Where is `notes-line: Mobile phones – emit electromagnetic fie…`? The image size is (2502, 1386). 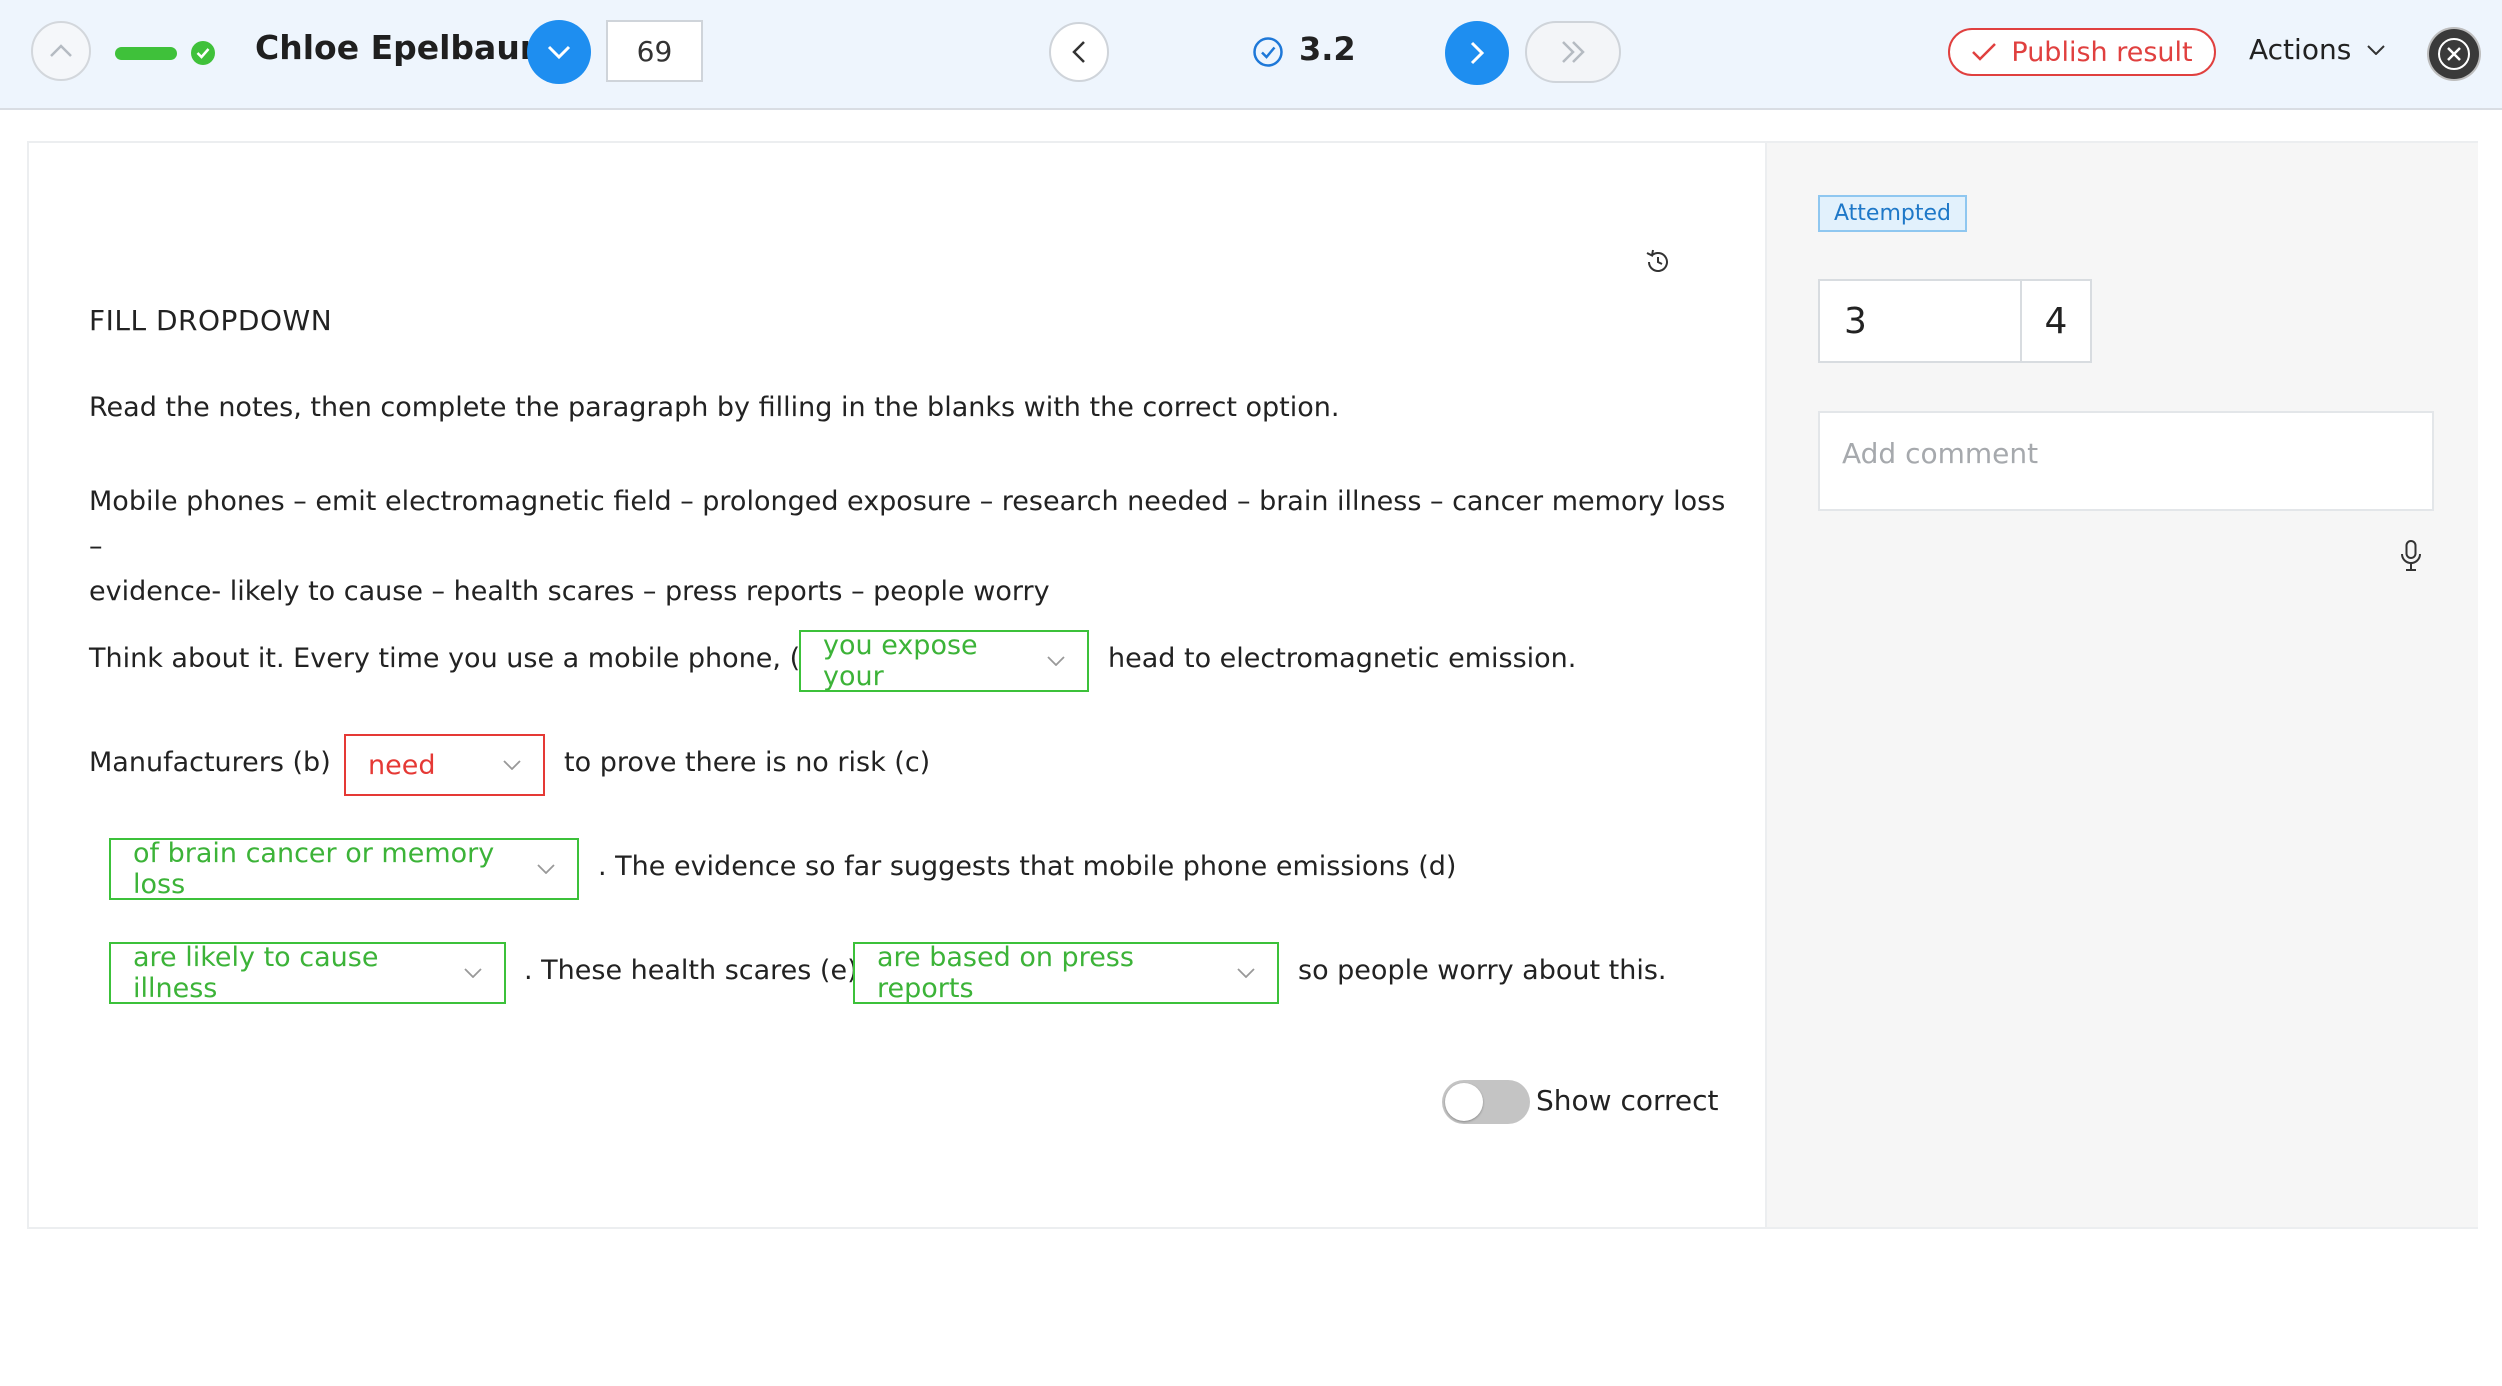
notes-line: Mobile phones – emit electromagnetic fie… is located at coordinates (907, 524).